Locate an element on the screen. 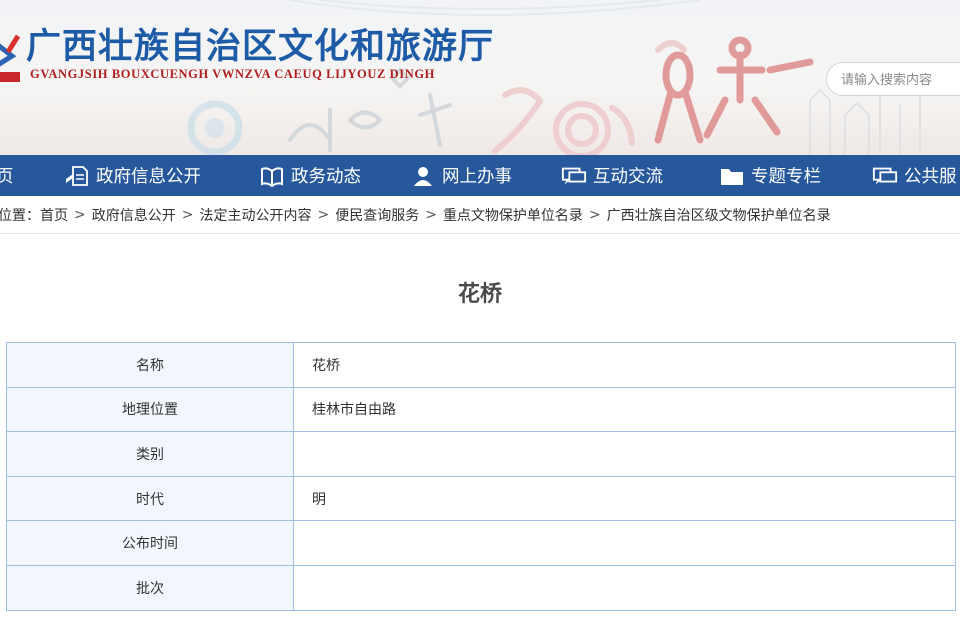 This screenshot has height=622, width=960. nav-item-home: 页 is located at coordinates (7, 175).